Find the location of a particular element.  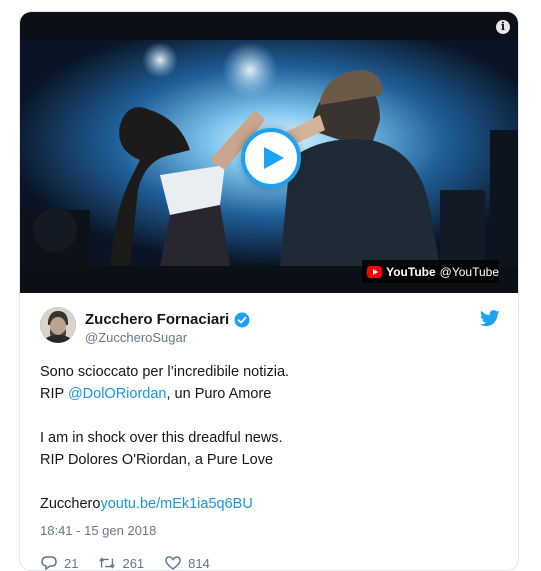

play-button is located at coordinates (271, 158).